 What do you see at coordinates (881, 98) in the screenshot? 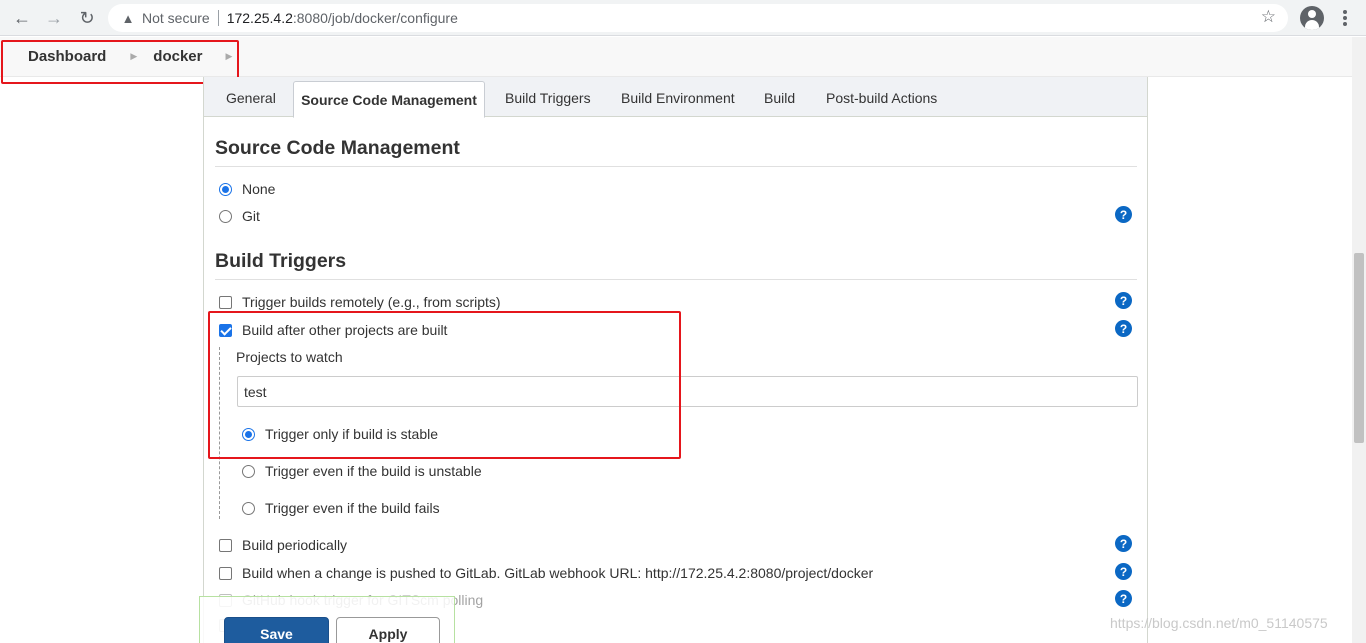
I see `tab-post-build-actions: Post-build Actions` at bounding box center [881, 98].